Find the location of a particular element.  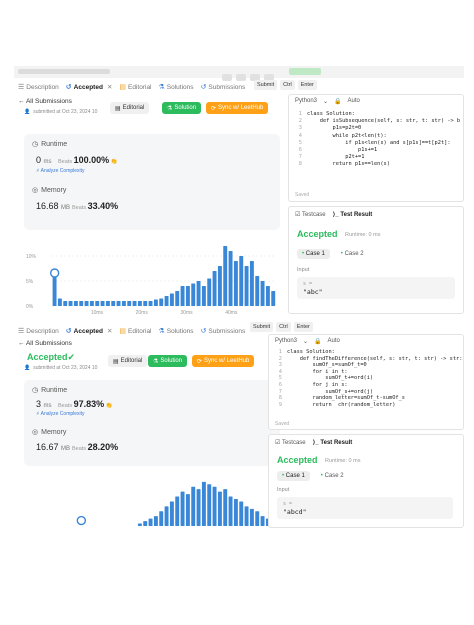

code-text: class Solution: is located at coordinates (331, 114).